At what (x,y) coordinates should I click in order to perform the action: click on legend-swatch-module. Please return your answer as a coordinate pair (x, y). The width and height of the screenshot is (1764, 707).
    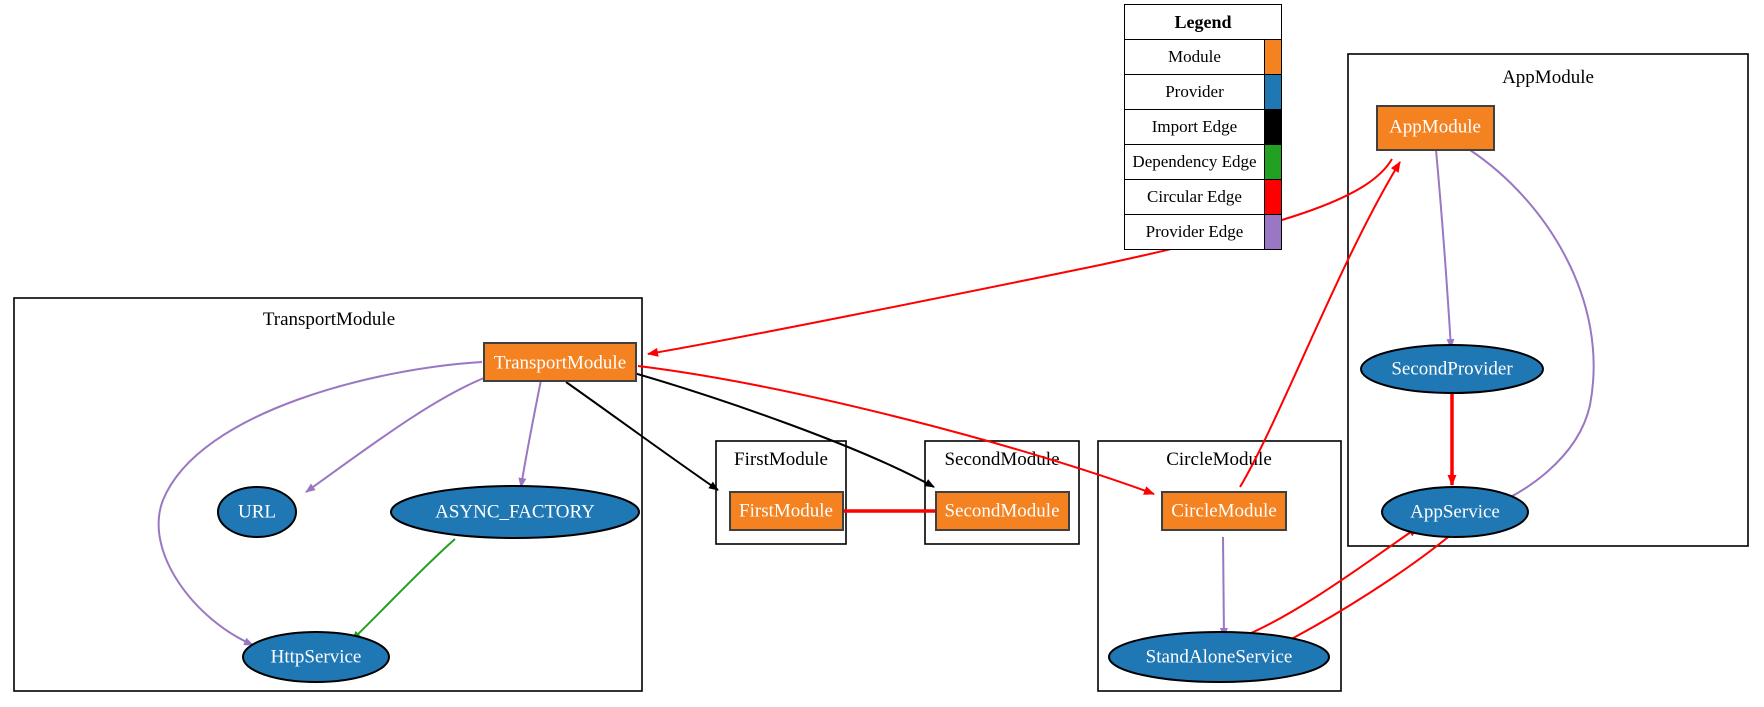
    Looking at the image, I should click on (1272, 57).